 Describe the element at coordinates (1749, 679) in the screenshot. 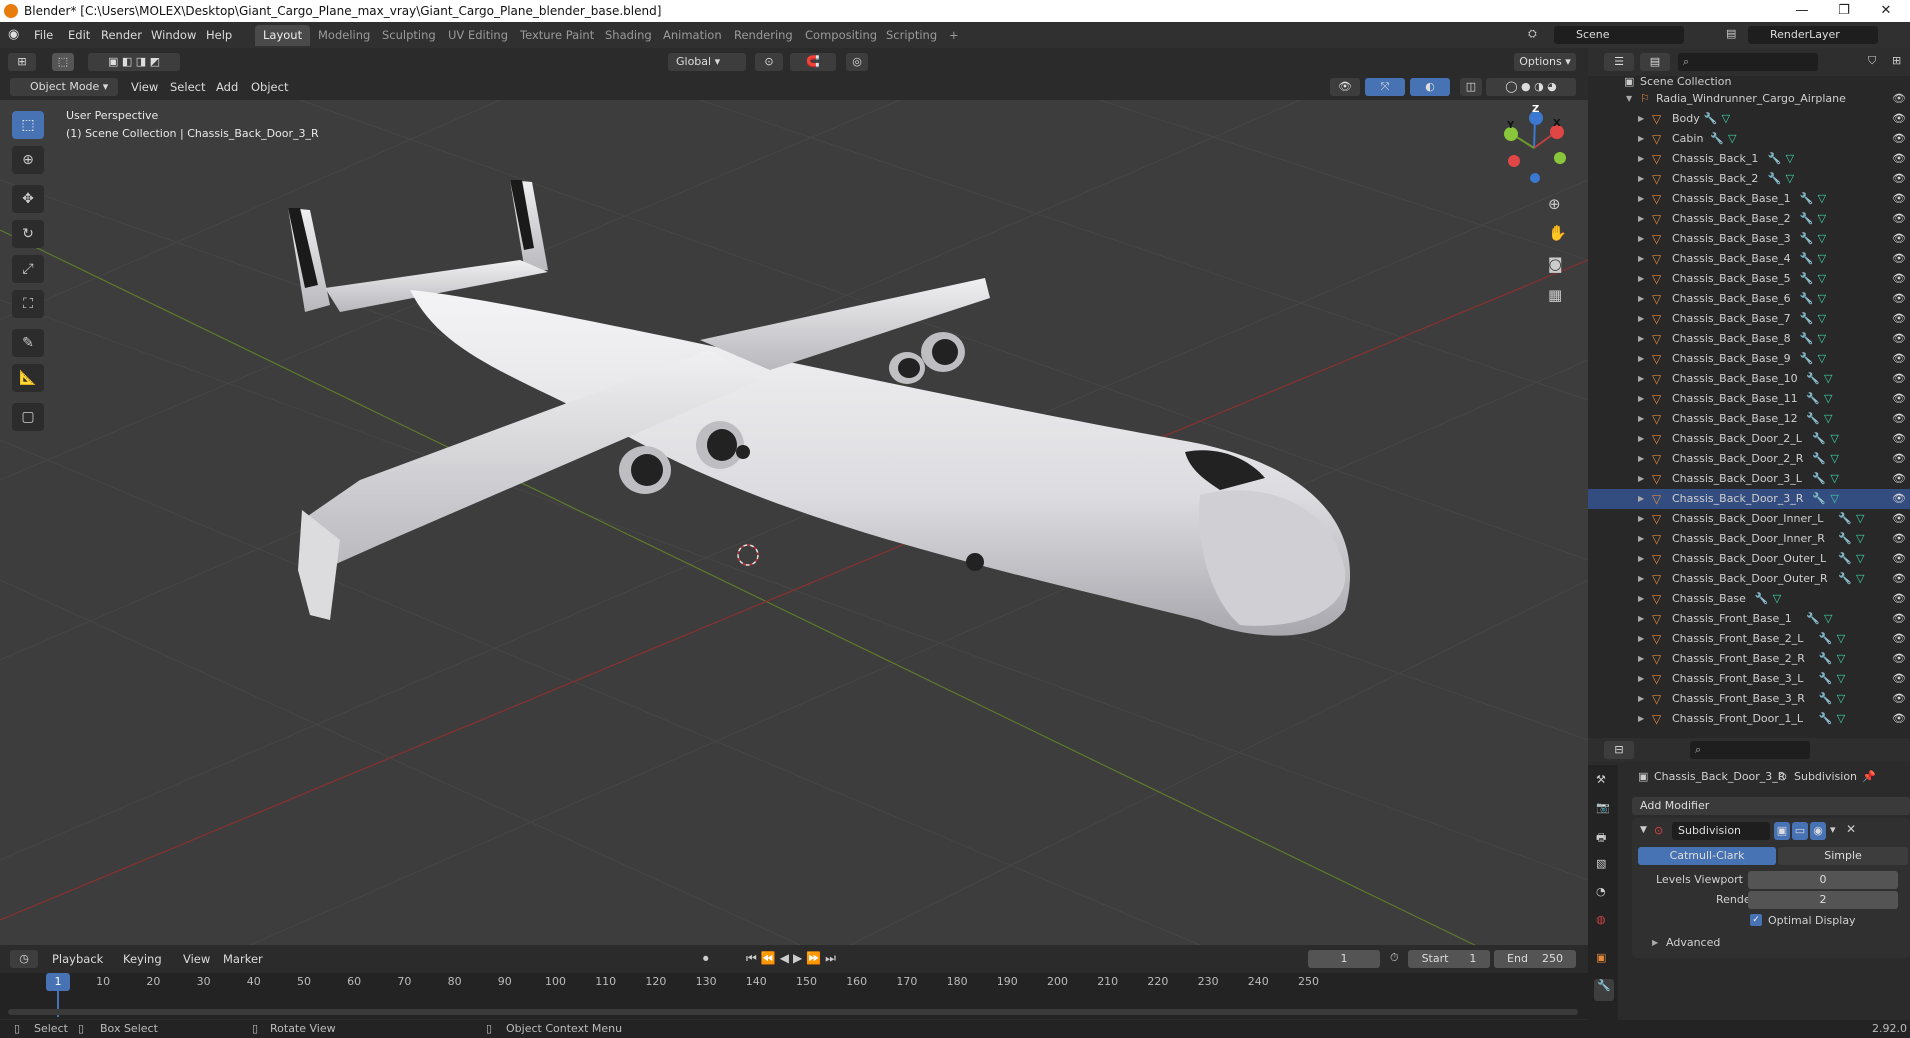

I see `outliner-item: ▶ ▽ Chassis_Front_Base_3_L 🔧 ▽ 👁` at that location.